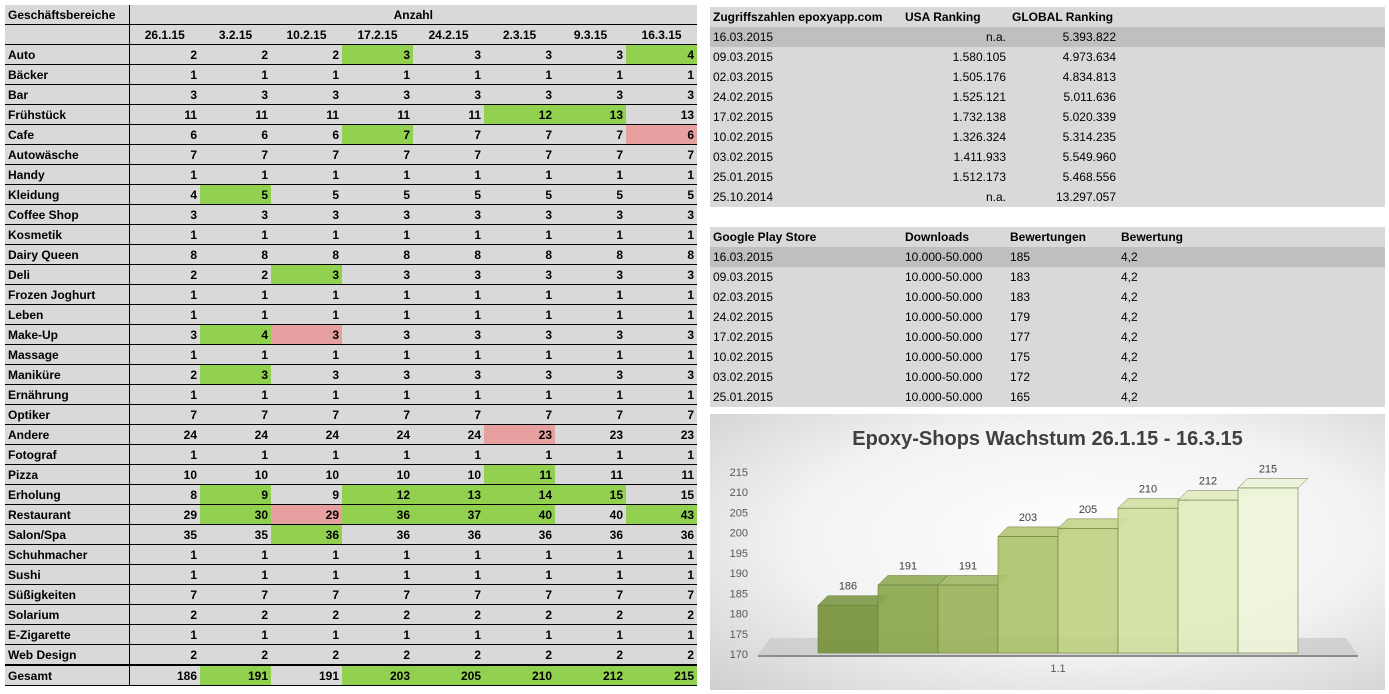 This screenshot has width=1389, height=694. I want to click on table-row: 24.02.2015 10.000-50.000 179 4,2, so click(1047, 317).